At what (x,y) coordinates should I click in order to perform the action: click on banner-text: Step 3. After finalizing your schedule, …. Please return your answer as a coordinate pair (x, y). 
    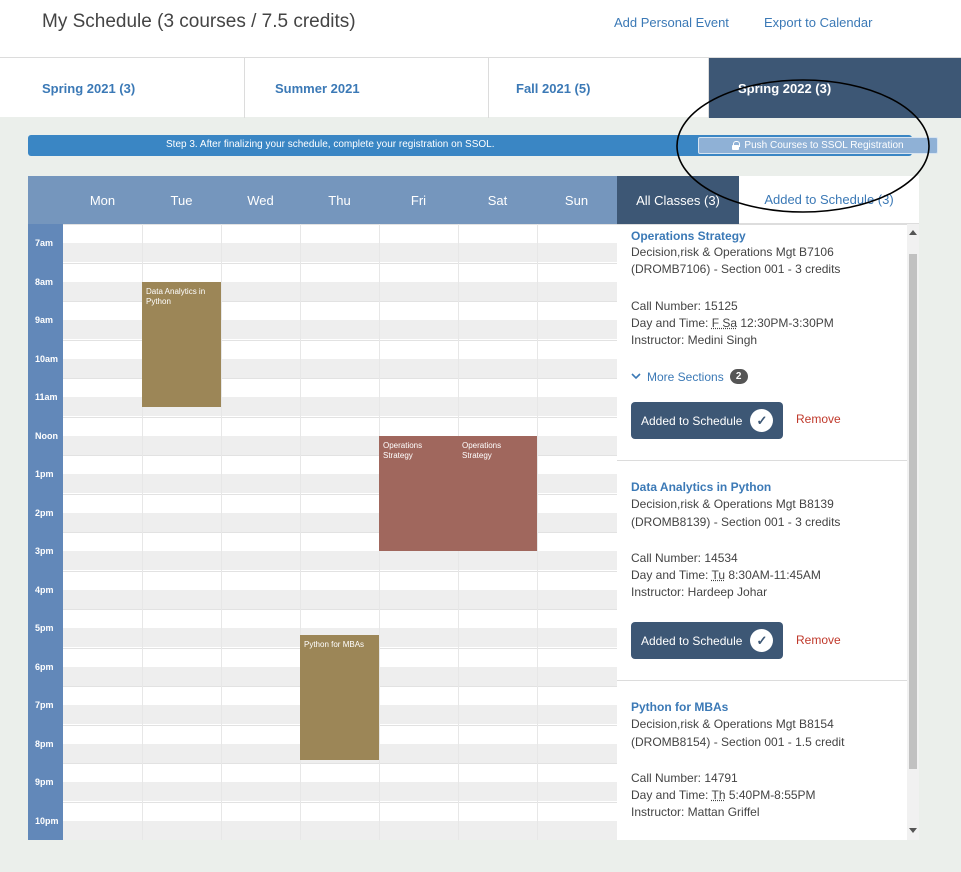
    Looking at the image, I should click on (330, 144).